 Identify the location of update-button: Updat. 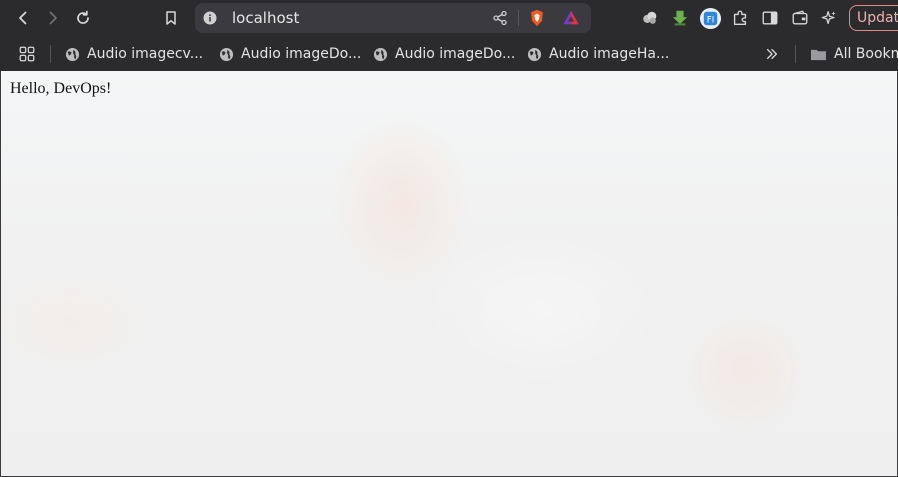
(873, 18).